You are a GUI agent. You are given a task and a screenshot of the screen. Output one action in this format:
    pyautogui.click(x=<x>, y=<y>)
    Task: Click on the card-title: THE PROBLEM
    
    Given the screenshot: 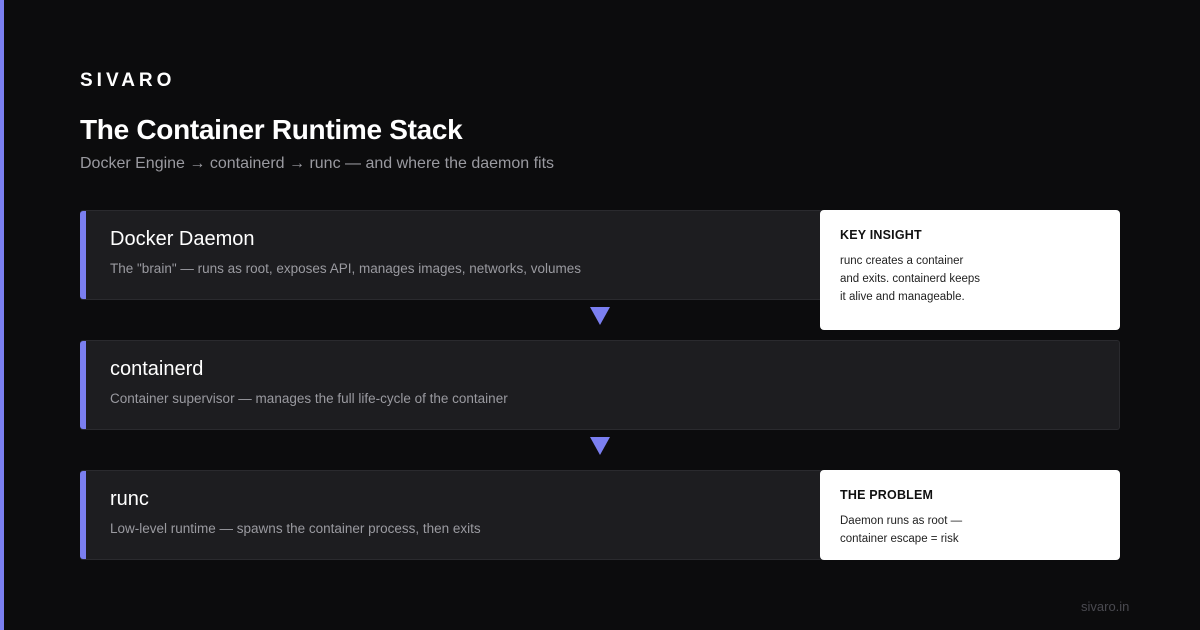 What is the action you would take?
    pyautogui.click(x=887, y=495)
    